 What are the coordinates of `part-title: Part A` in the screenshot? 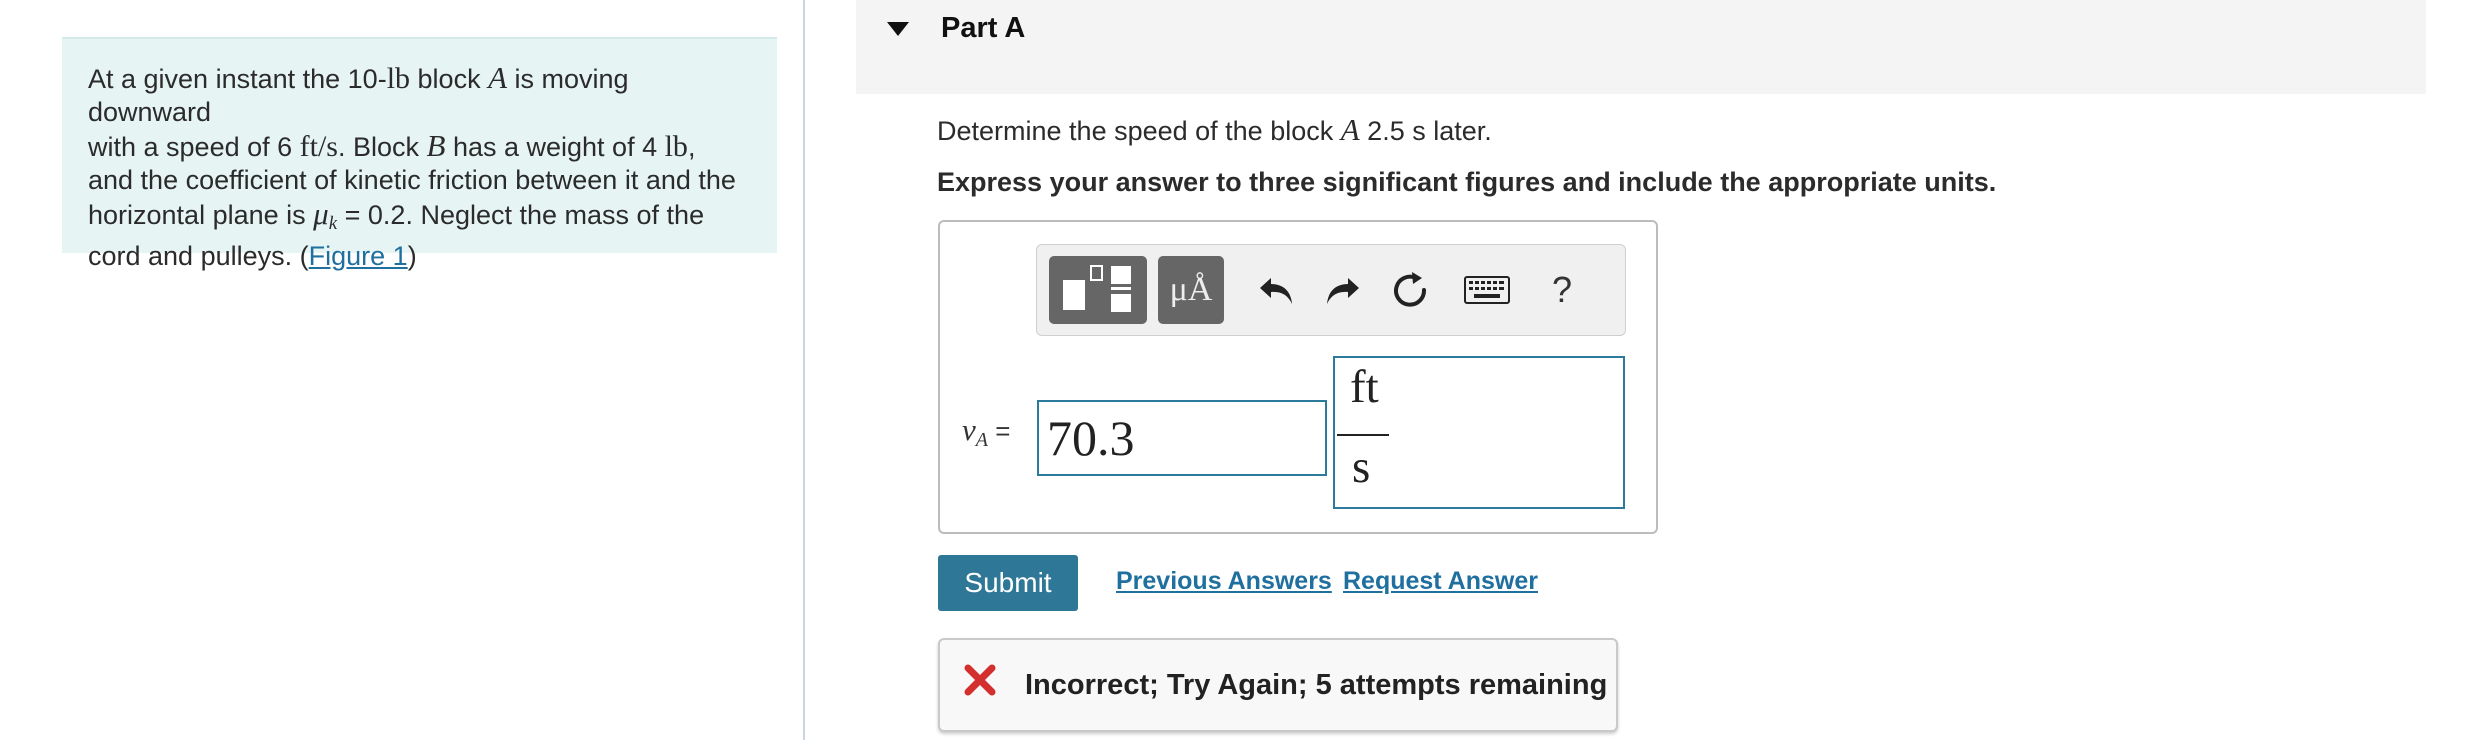 It's located at (983, 28).